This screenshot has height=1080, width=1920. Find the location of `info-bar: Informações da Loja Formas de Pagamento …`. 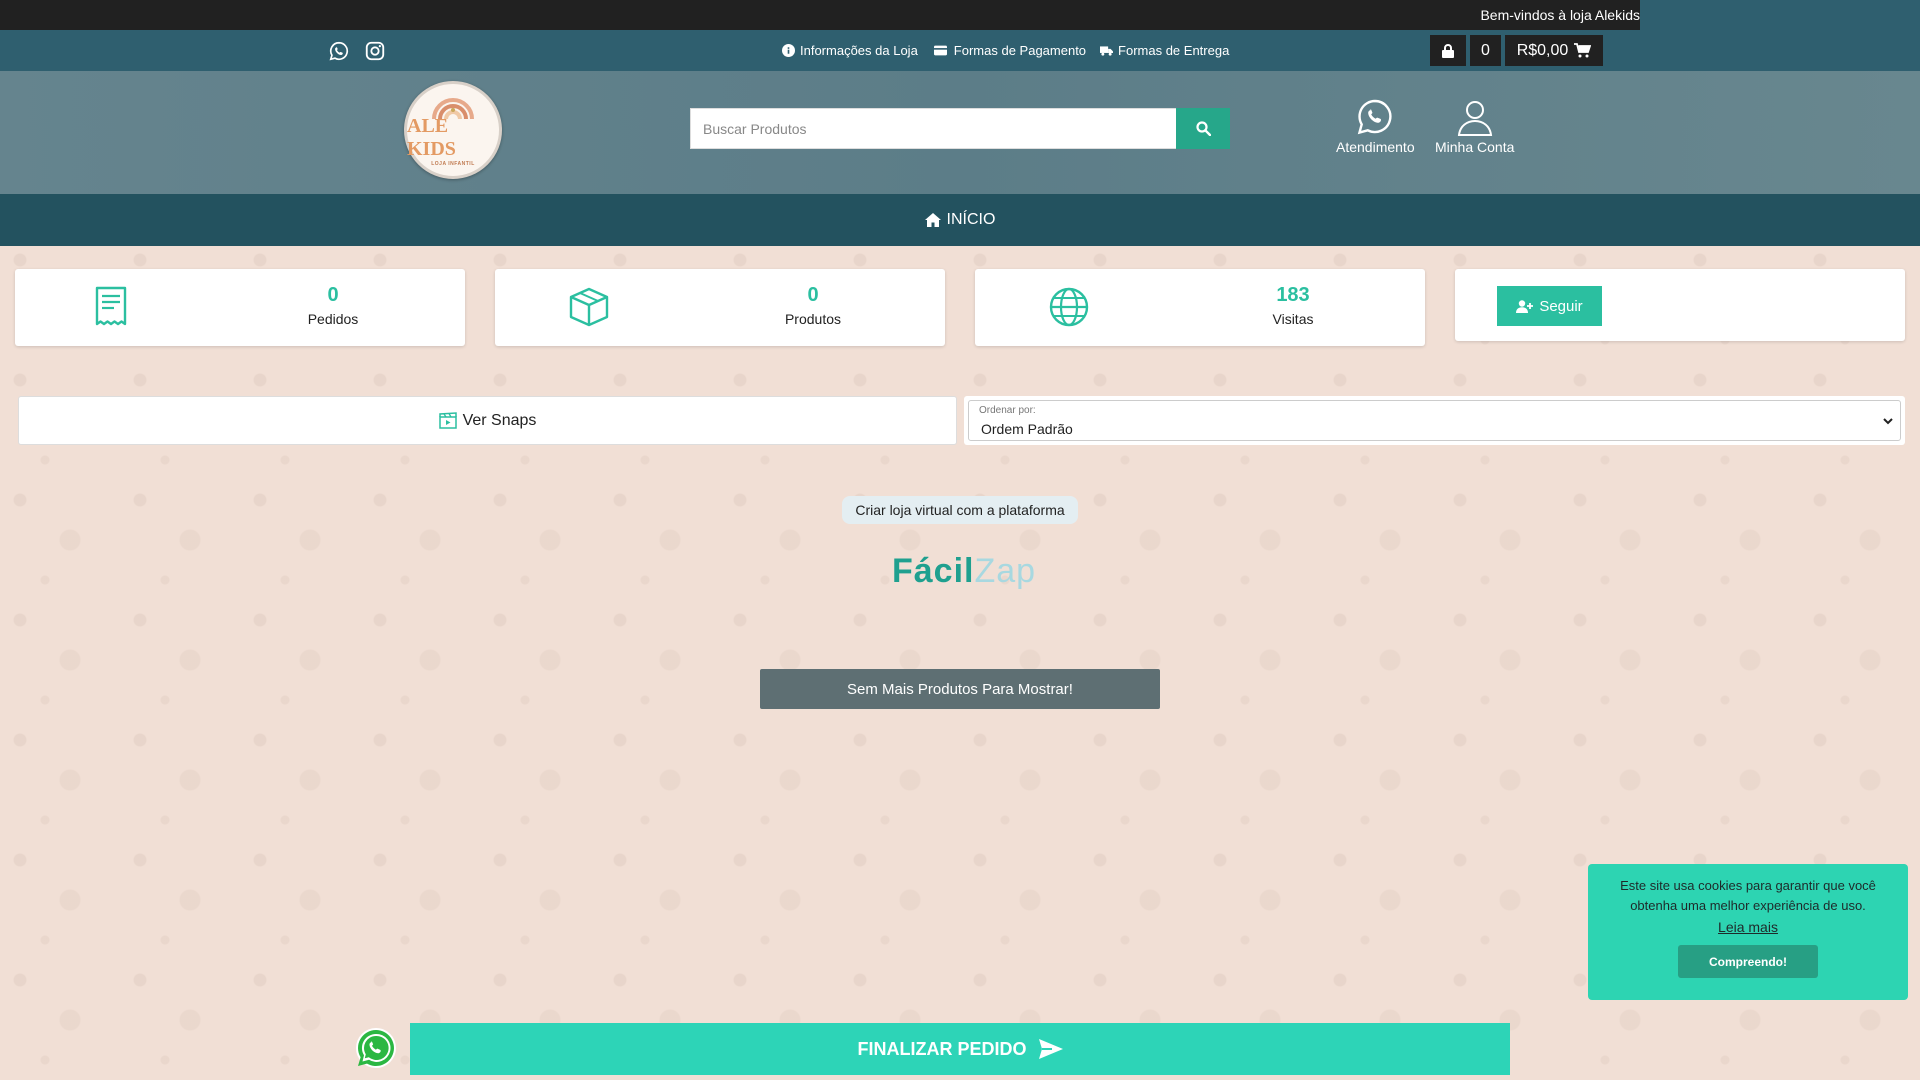

info-bar: Informações da Loja Formas de Pagamento … is located at coordinates (960, 50).